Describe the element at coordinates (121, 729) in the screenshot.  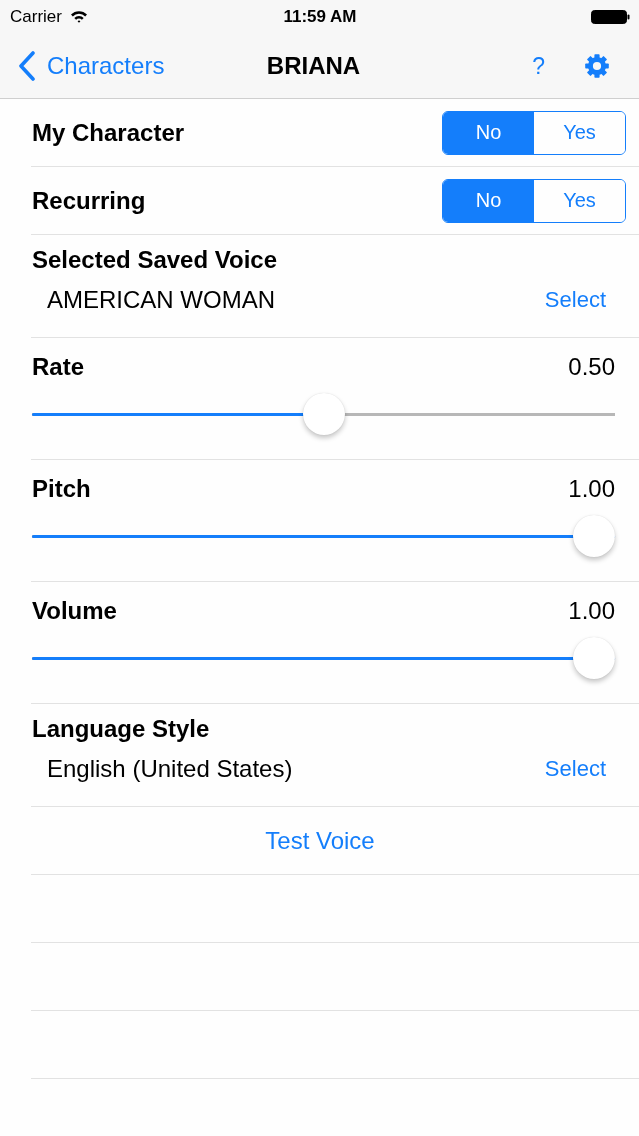
I see `row-label: Language Style` at that location.